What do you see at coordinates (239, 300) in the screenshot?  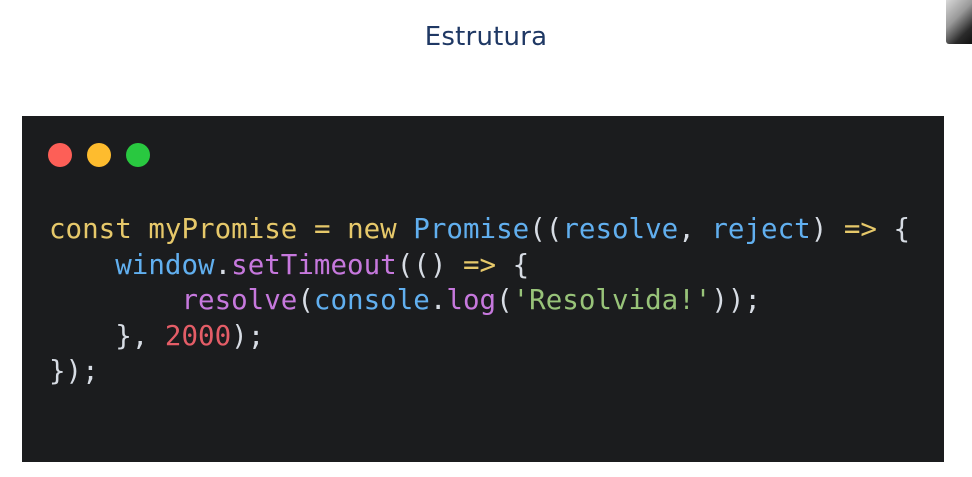 I see `token-function: resolve` at bounding box center [239, 300].